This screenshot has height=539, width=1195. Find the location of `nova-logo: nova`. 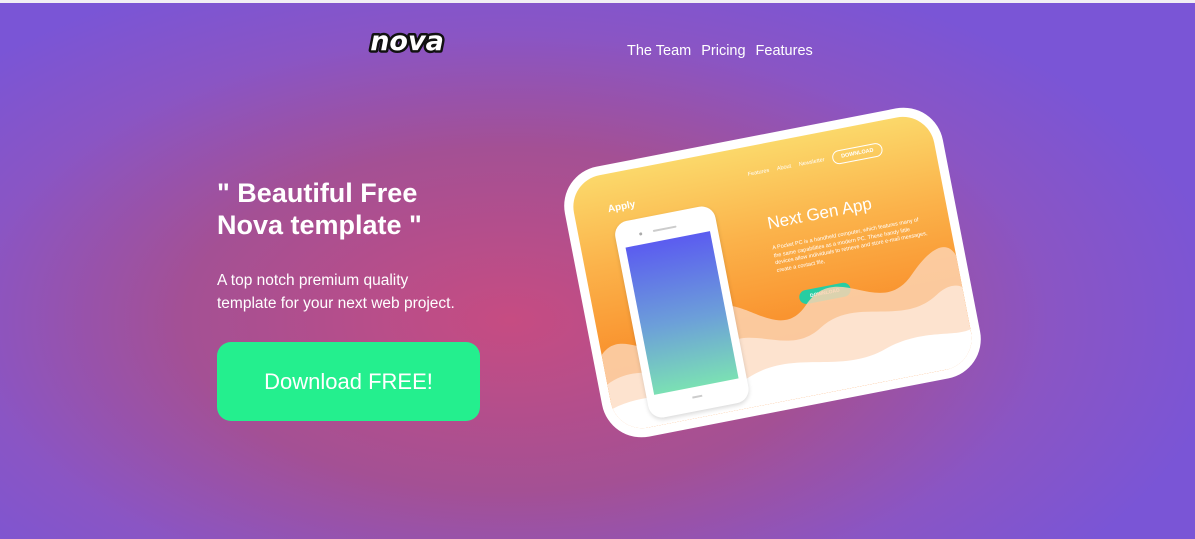

nova-logo: nova is located at coordinates (407, 42).